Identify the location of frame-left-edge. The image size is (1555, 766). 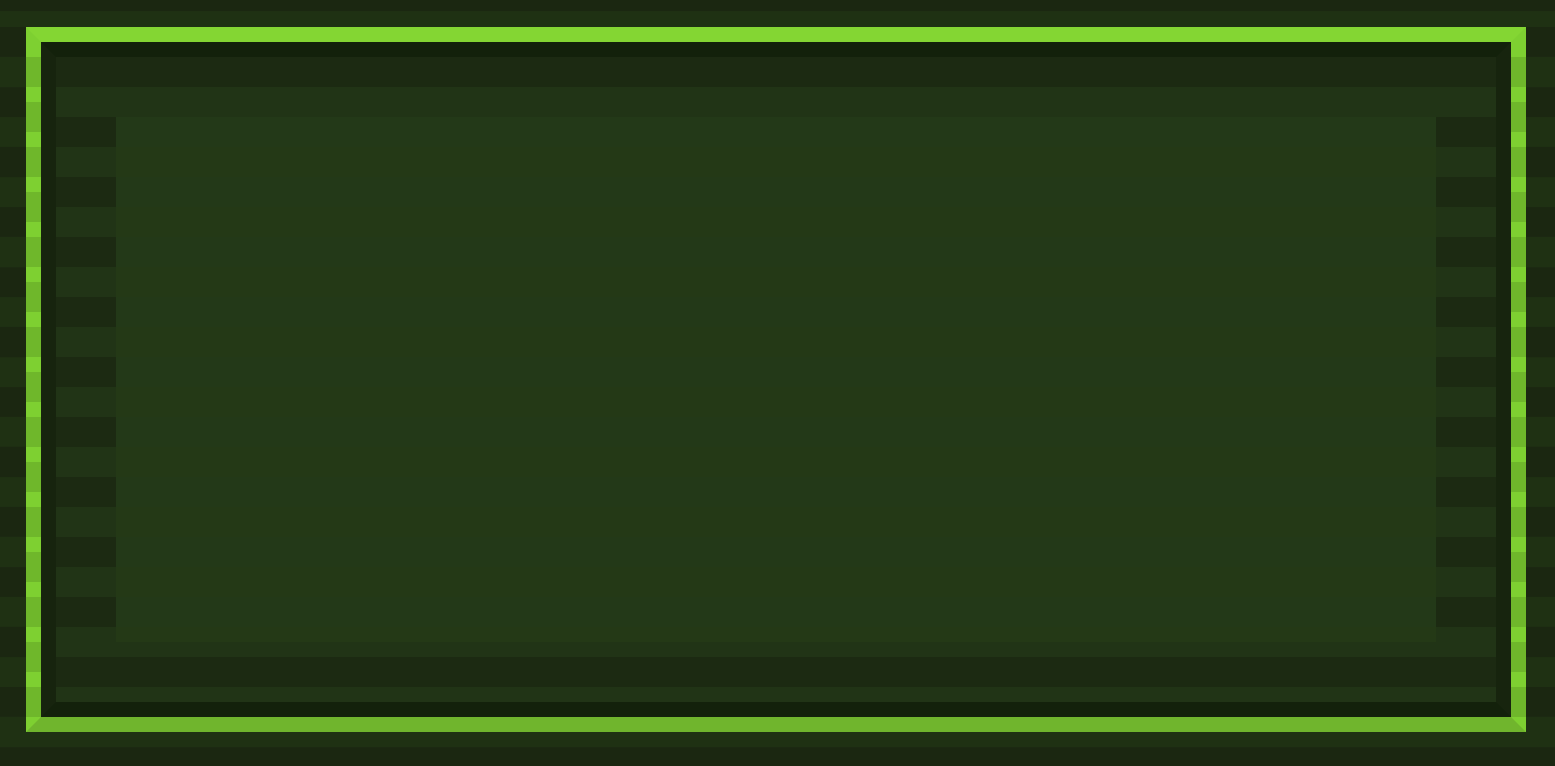
(33, 379).